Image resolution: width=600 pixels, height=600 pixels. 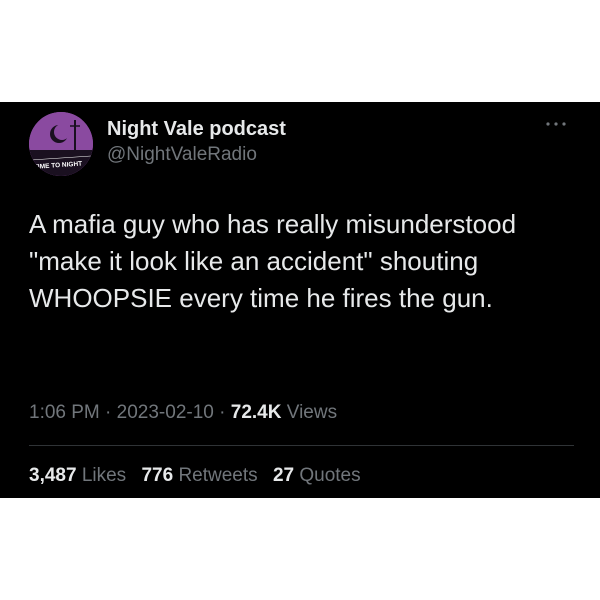 I want to click on likes-stat: 3,487 Likes, so click(x=77, y=475).